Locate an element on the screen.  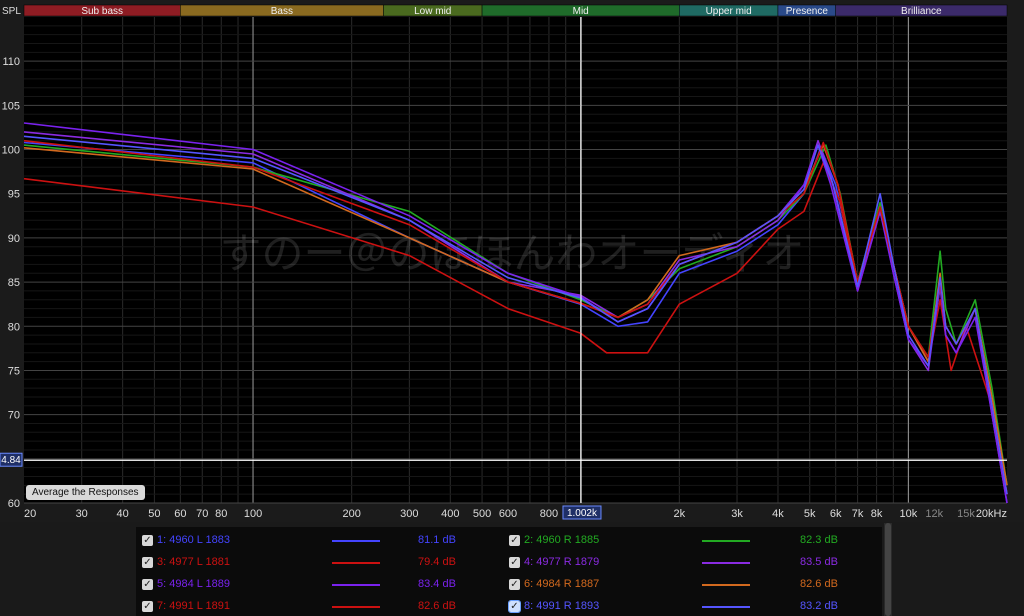
cursor-freq-label: 1.002k is located at coordinates (582, 513).